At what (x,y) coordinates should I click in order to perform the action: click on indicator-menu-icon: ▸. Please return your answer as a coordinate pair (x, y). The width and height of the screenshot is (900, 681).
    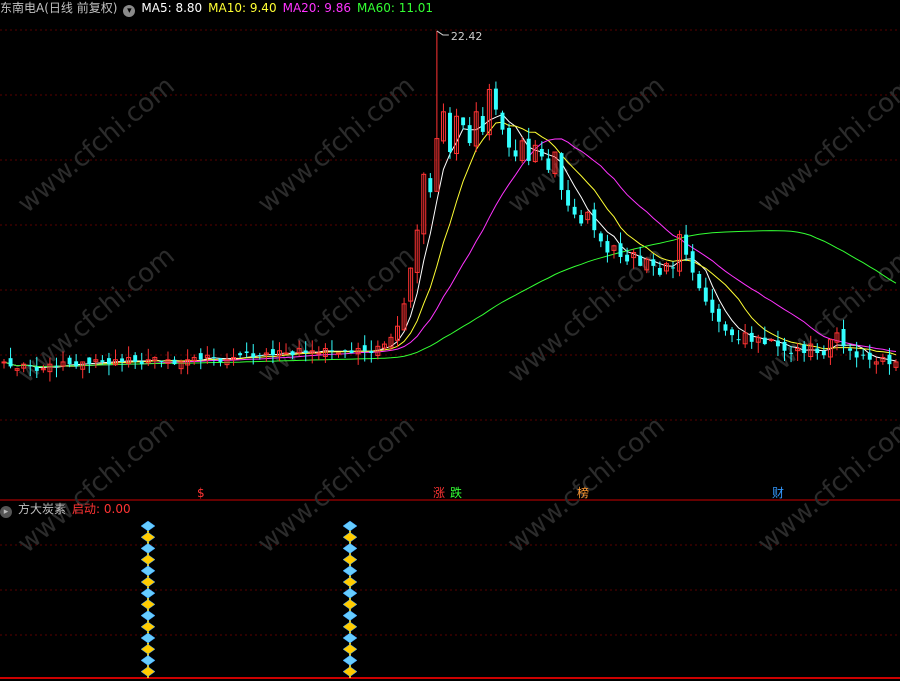
    Looking at the image, I should click on (6, 512).